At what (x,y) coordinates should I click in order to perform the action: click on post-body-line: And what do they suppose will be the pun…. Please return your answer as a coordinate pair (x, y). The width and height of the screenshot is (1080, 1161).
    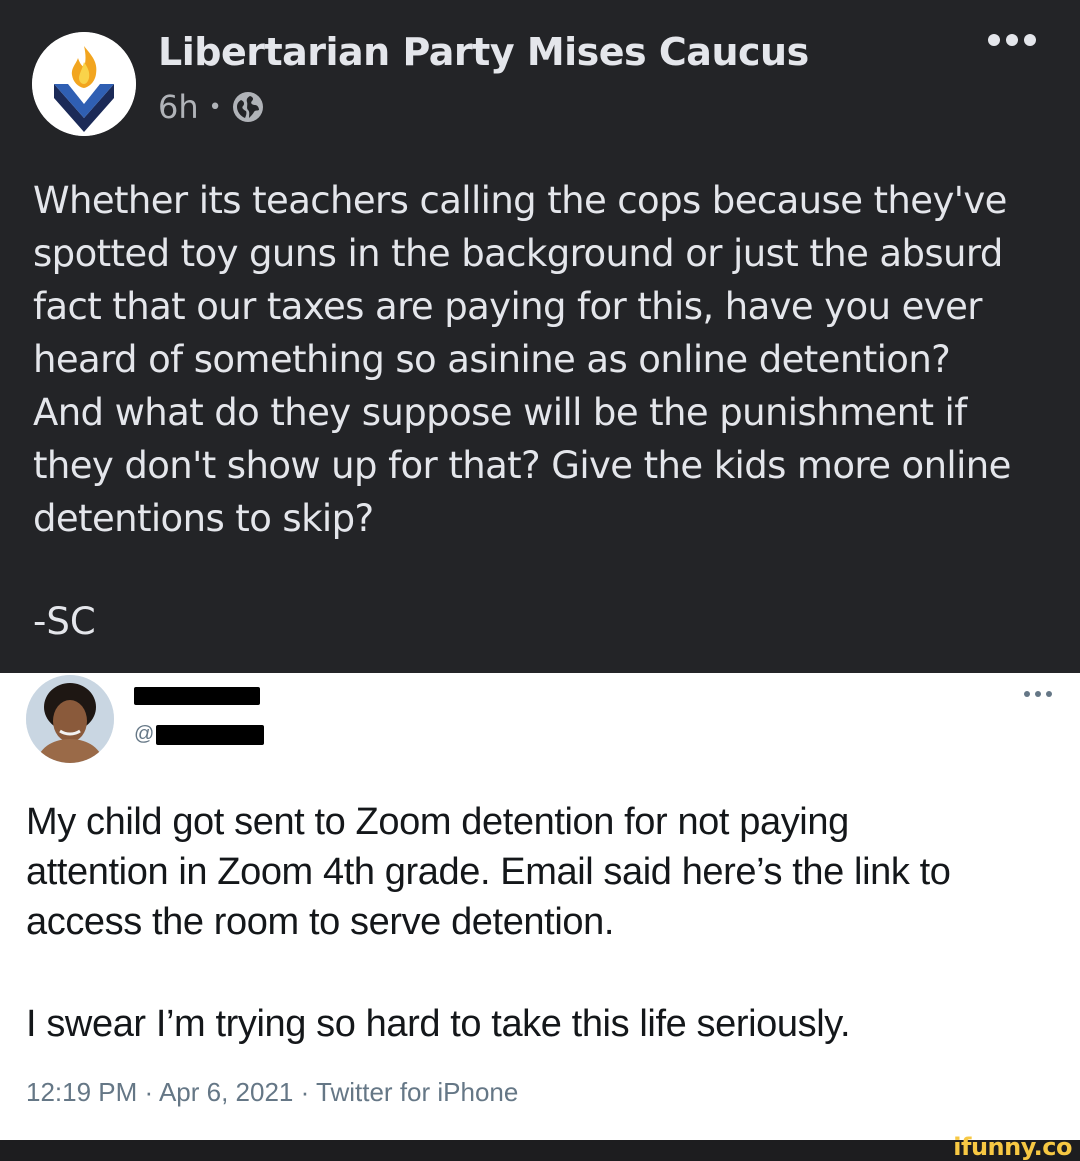
    Looking at the image, I should click on (500, 412).